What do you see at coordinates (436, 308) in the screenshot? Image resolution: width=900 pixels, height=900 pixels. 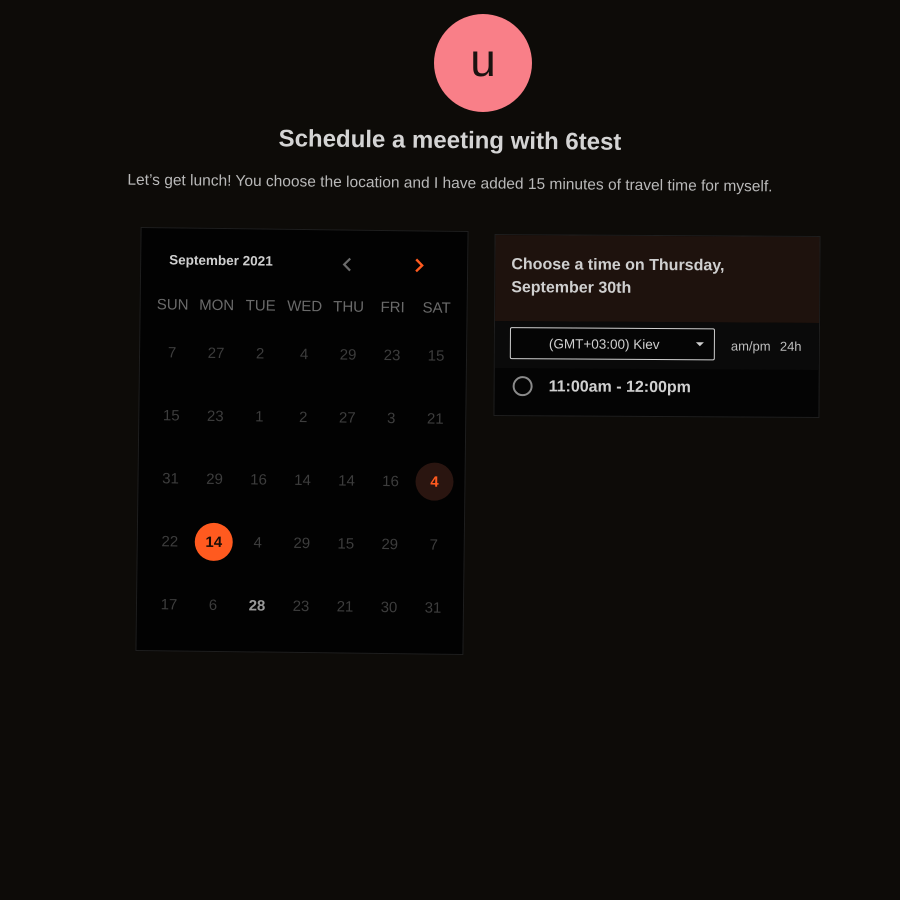 I see `weekday-label: SAT` at bounding box center [436, 308].